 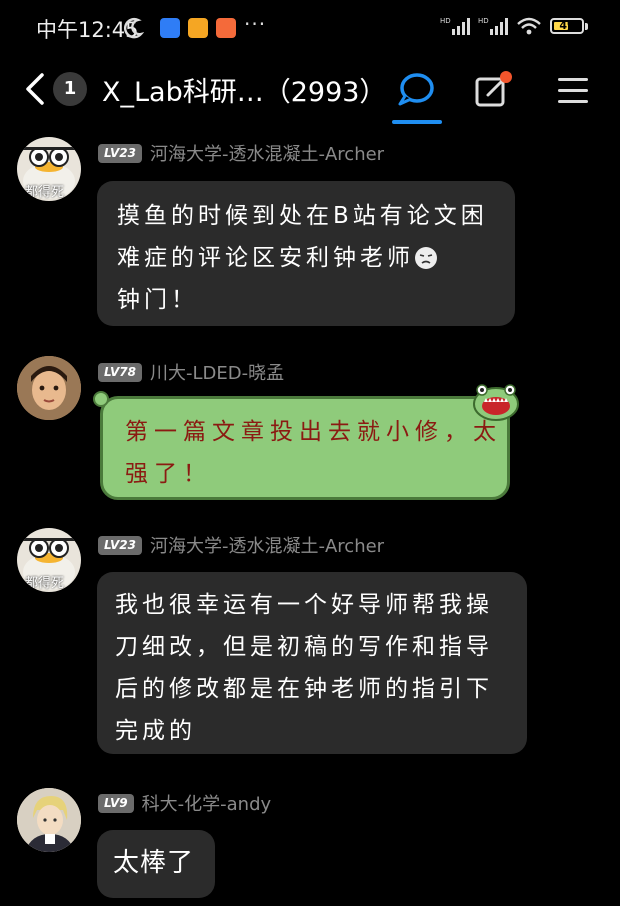 What do you see at coordinates (529, 26) in the screenshot?
I see `wifi-icon` at bounding box center [529, 26].